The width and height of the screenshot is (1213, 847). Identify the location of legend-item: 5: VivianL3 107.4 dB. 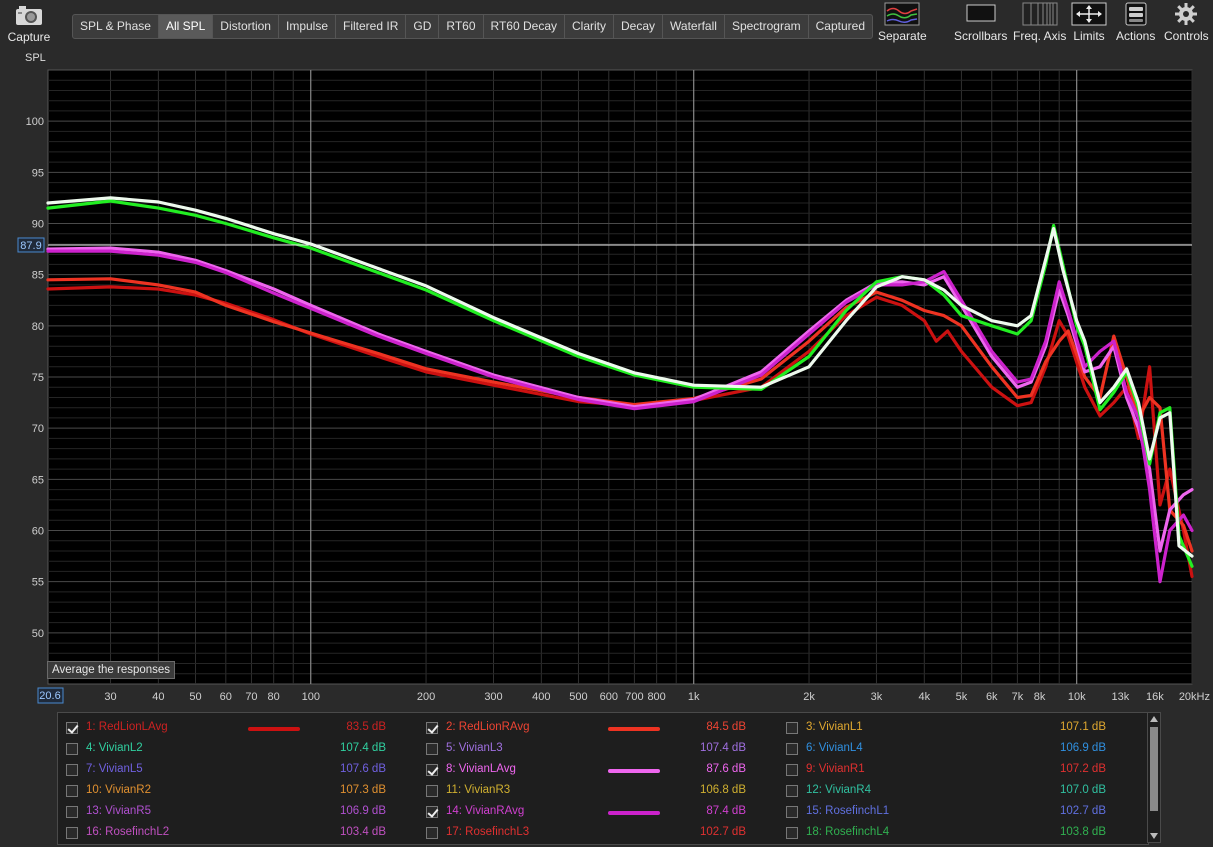
(591, 750).